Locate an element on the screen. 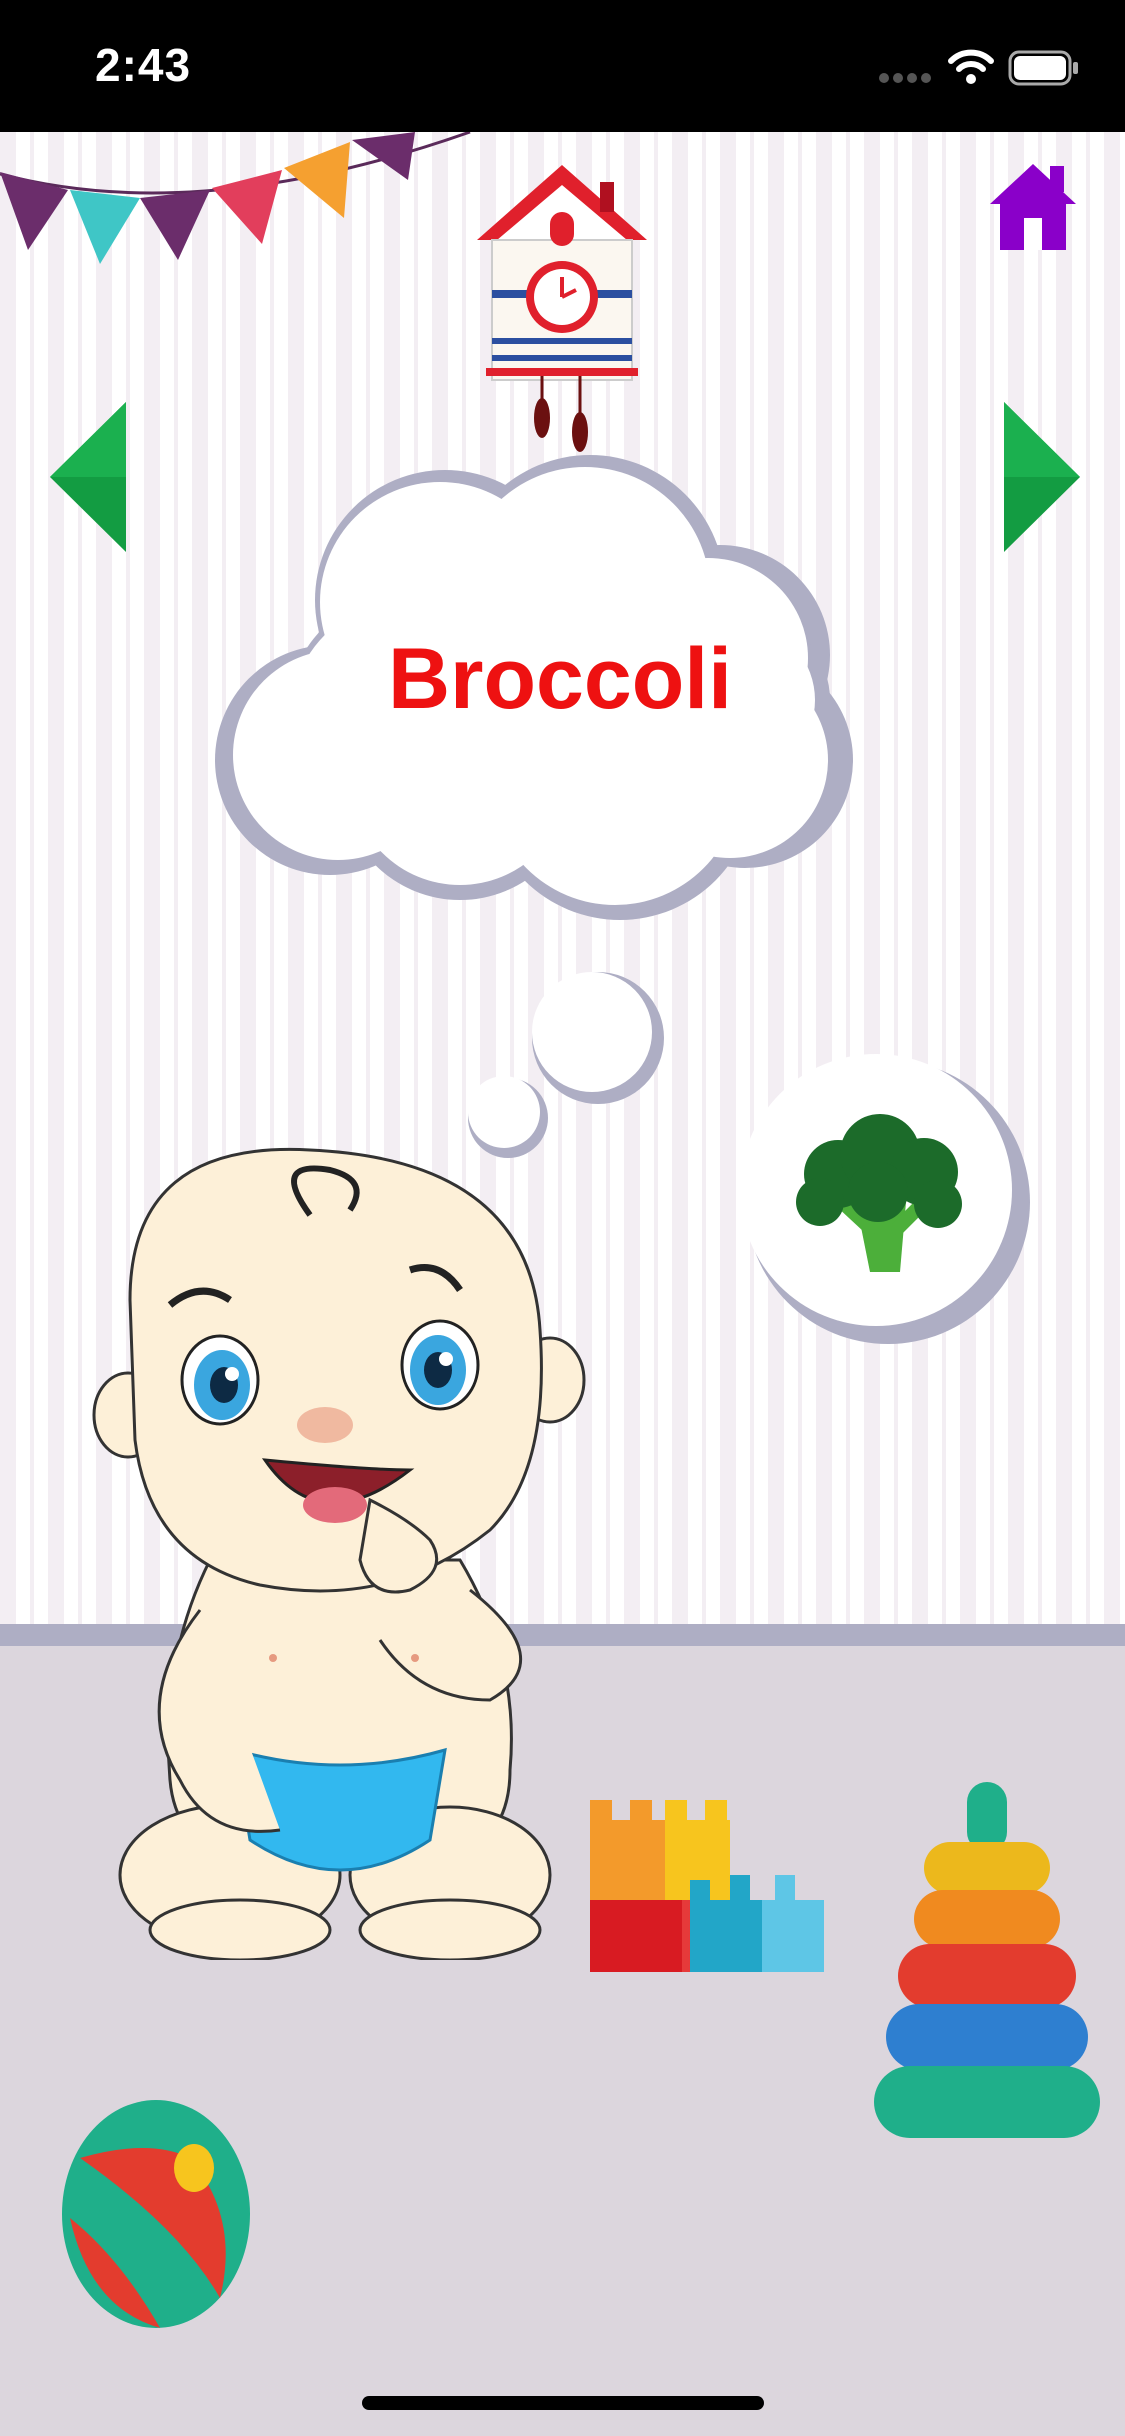 The image size is (1125, 2436). status-time: 2:43 is located at coordinates (143, 65).